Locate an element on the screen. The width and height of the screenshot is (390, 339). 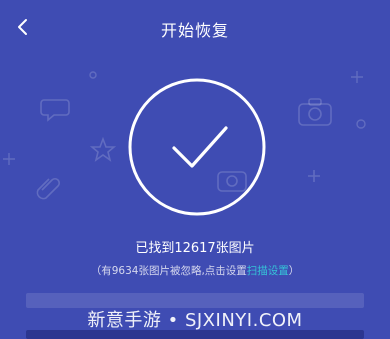
camera-icon is located at coordinates (315, 112).